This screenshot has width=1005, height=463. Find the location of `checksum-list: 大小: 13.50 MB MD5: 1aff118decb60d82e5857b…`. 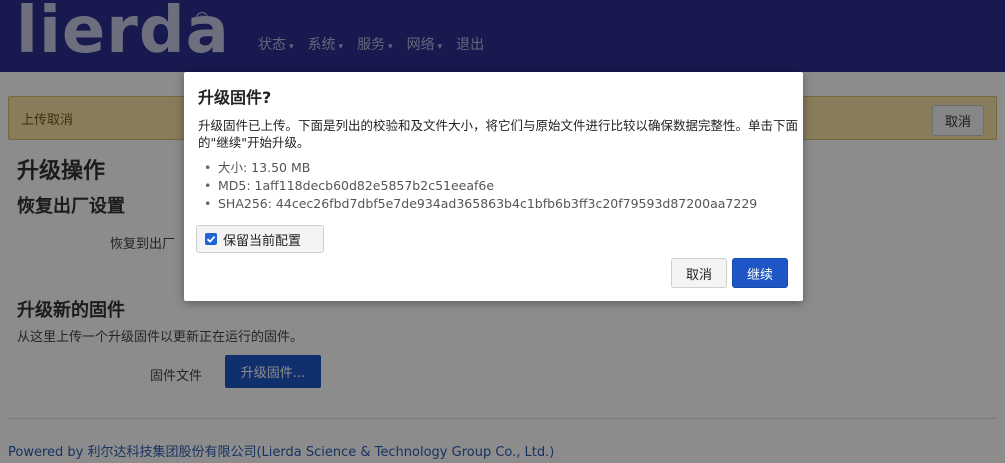

checksum-list: 大小: 13.50 MB MD5: 1aff118decb60d82e5857b… is located at coordinates (480, 186).